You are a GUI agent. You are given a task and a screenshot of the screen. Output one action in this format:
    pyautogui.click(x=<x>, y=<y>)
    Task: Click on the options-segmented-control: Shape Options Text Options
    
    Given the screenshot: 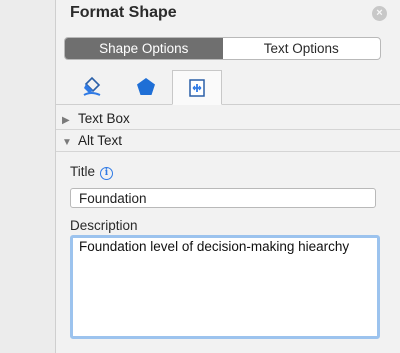 What is the action you would take?
    pyautogui.click(x=222, y=48)
    